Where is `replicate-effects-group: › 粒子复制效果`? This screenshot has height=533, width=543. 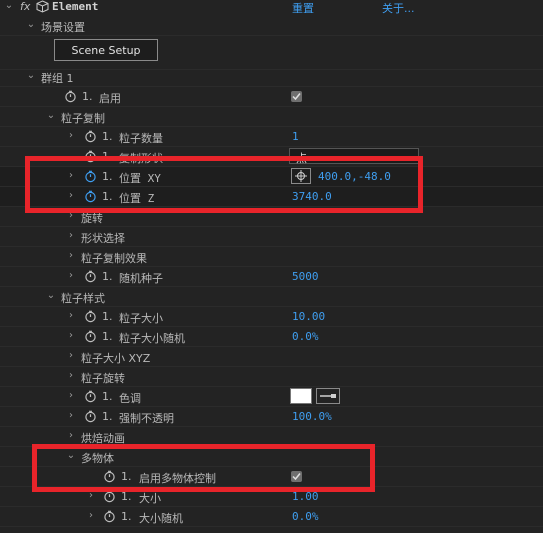 replicate-effects-group: › 粒子复制效果 is located at coordinates (271, 257).